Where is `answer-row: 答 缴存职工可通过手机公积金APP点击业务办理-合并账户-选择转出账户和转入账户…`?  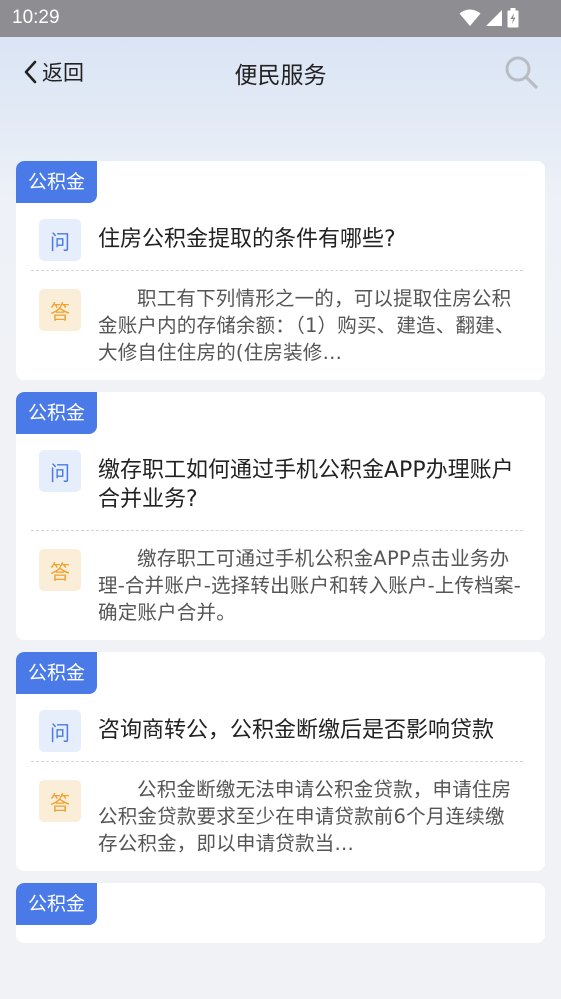 answer-row: 答 缴存职工可通过手机公积金APP点击业务办理-合并账户-选择转出账户和转入账户… is located at coordinates (280, 585).